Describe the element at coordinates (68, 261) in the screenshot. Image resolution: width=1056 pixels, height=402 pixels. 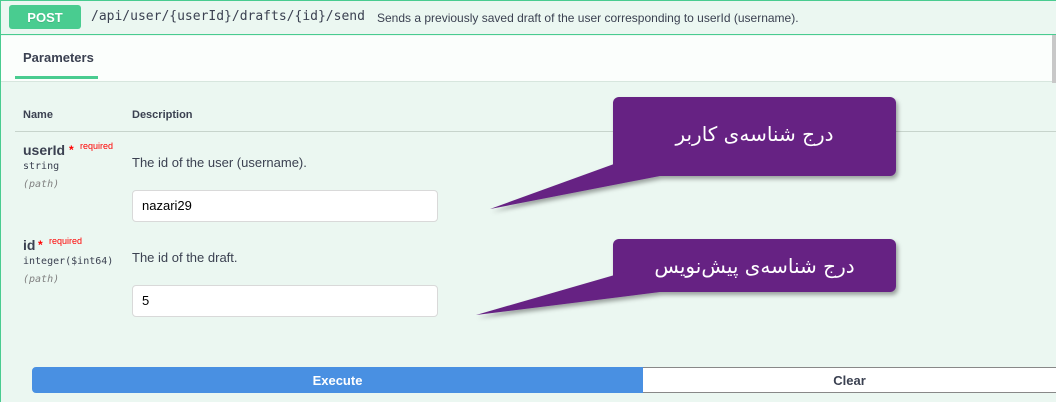
I see `param-type-id: integer($int64)` at that location.